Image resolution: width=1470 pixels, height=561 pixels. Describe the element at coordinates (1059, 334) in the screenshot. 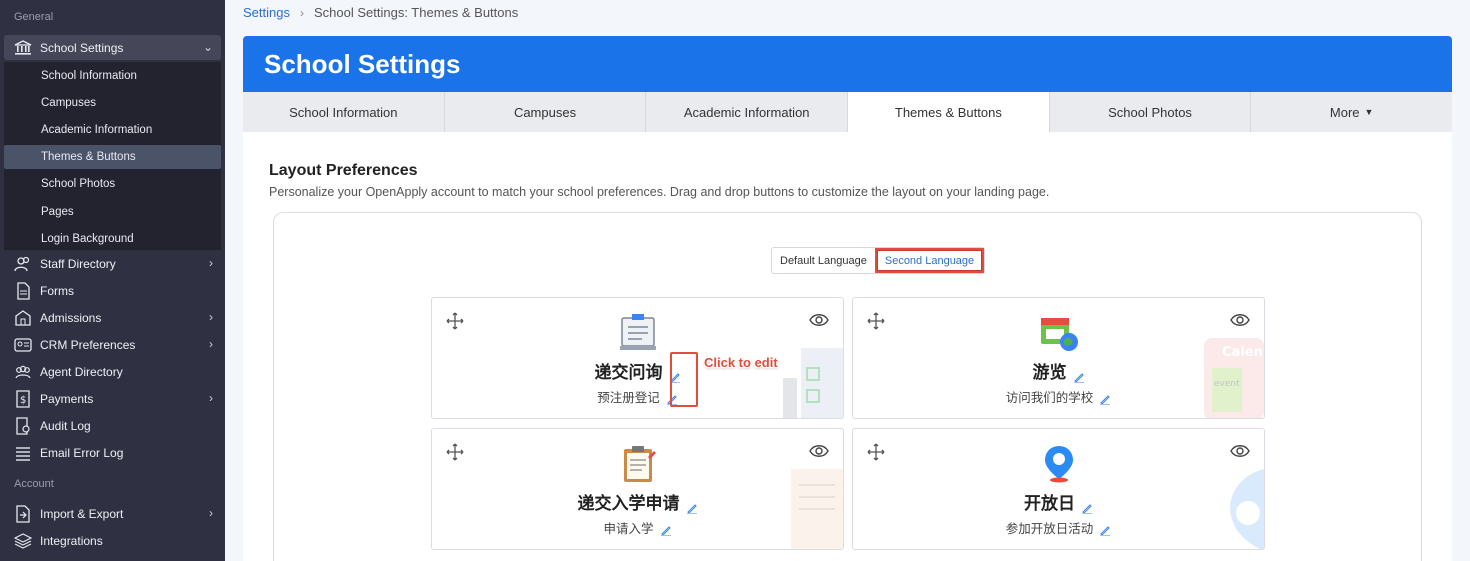

I see `calendar-globe-icon` at that location.